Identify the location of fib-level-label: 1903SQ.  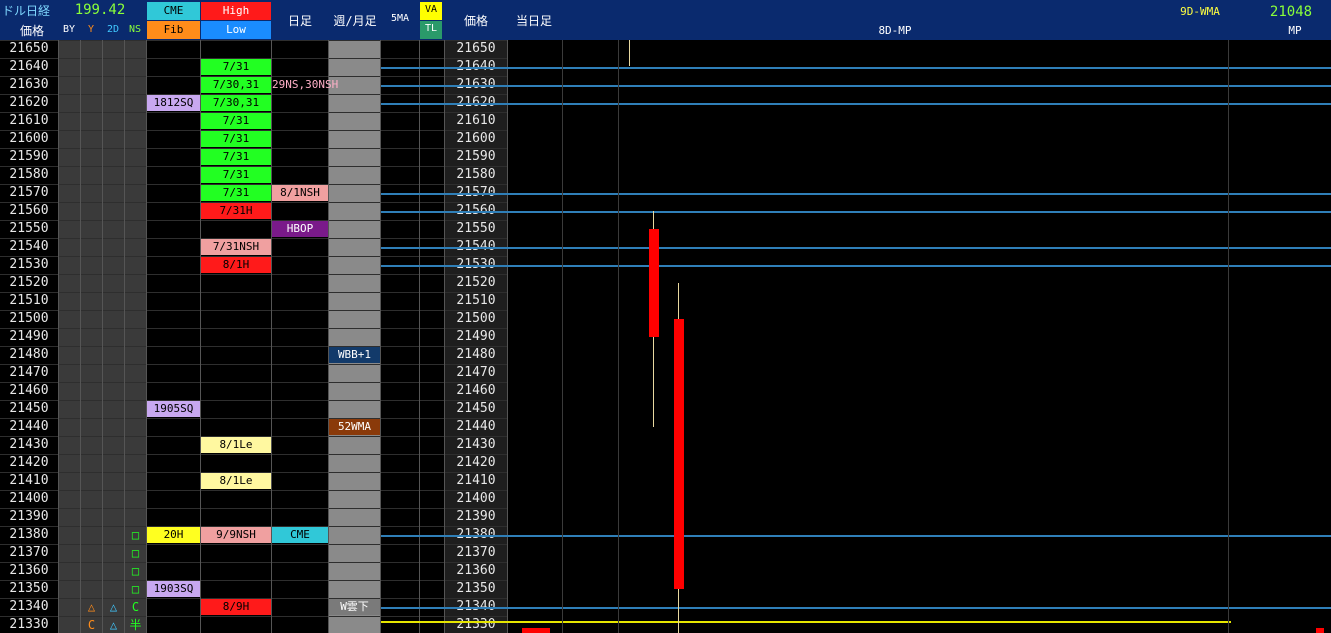
(173, 589).